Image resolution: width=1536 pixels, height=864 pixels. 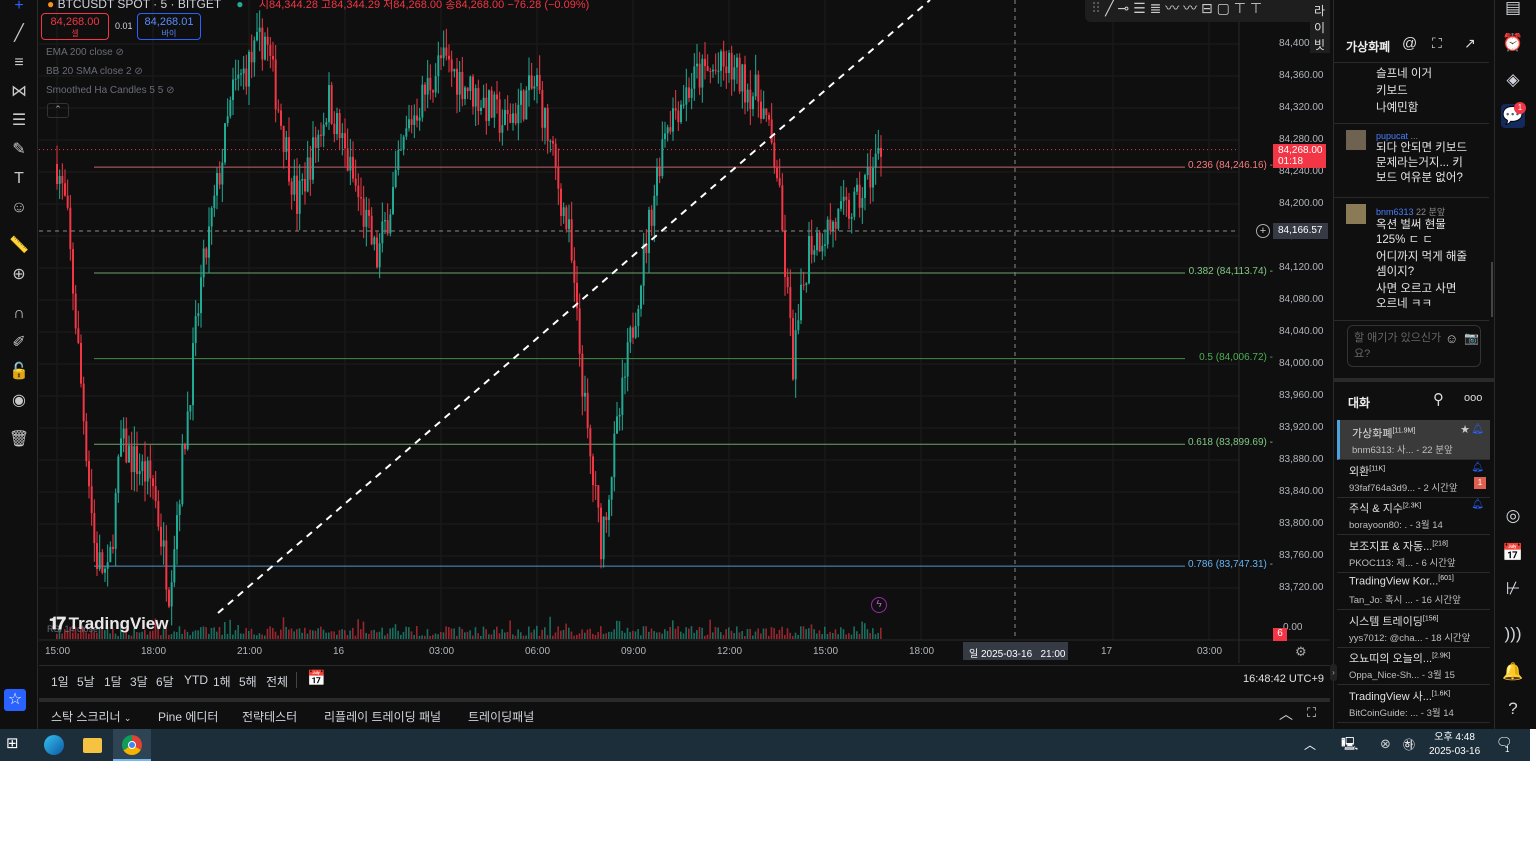 What do you see at coordinates (1139, 8) in the screenshot?
I see `parallel-channel-icon: ☰` at bounding box center [1139, 8].